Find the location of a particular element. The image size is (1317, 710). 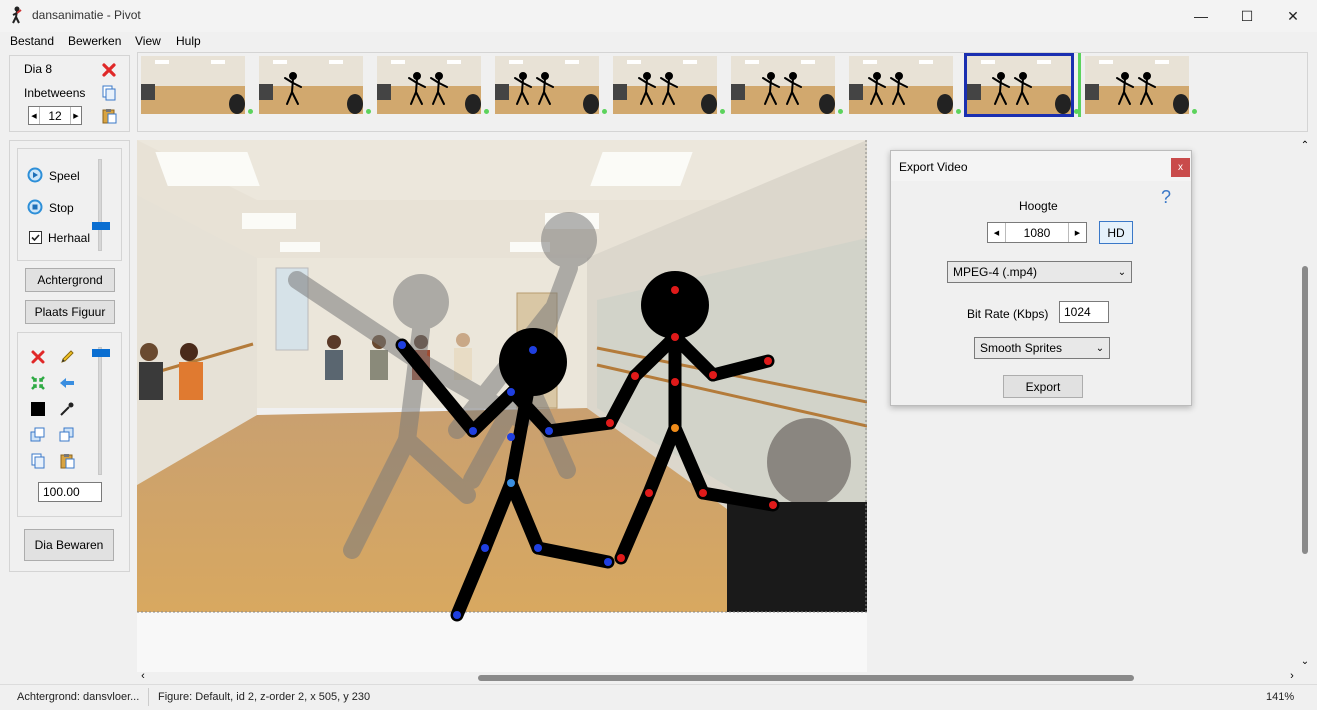

menu-view: View is located at coordinates (148, 41).